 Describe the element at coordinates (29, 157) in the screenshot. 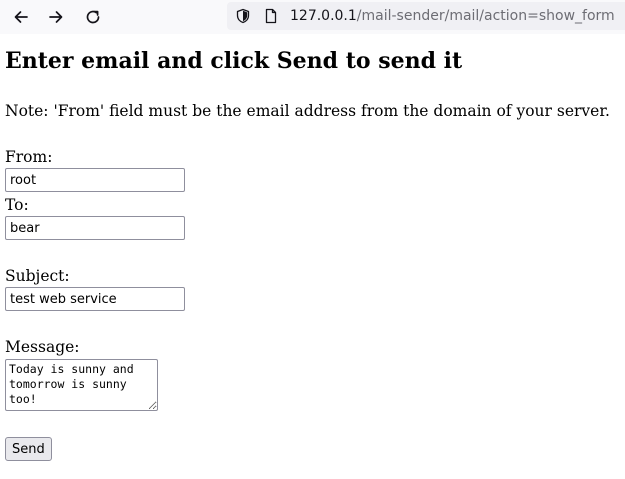

I see `from-label: From:` at that location.